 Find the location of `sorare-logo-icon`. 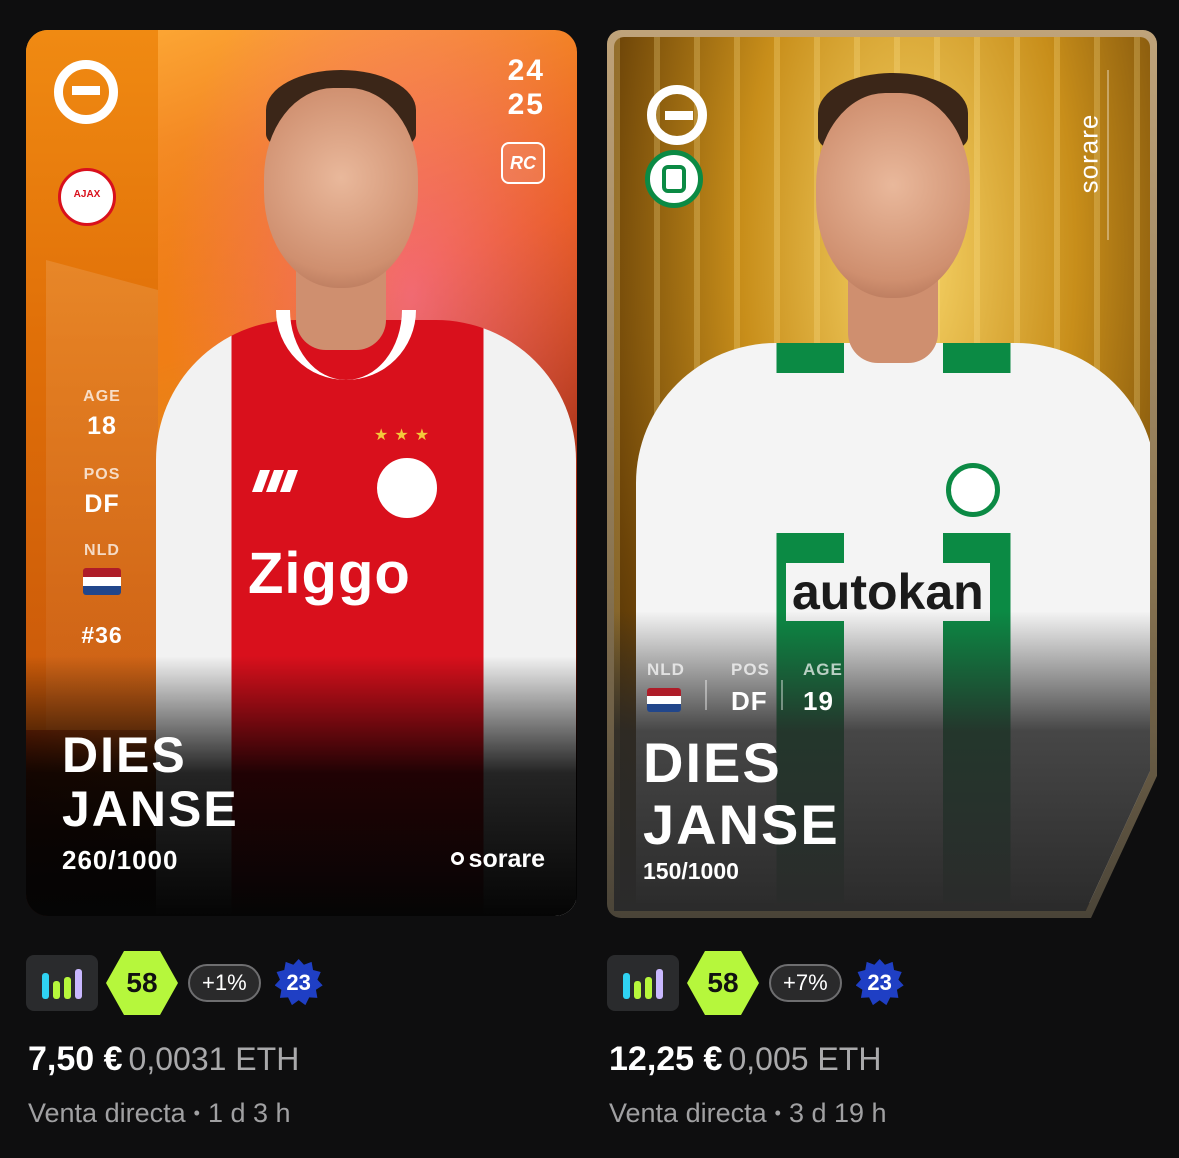

sorare-logo-icon is located at coordinates (457, 858).